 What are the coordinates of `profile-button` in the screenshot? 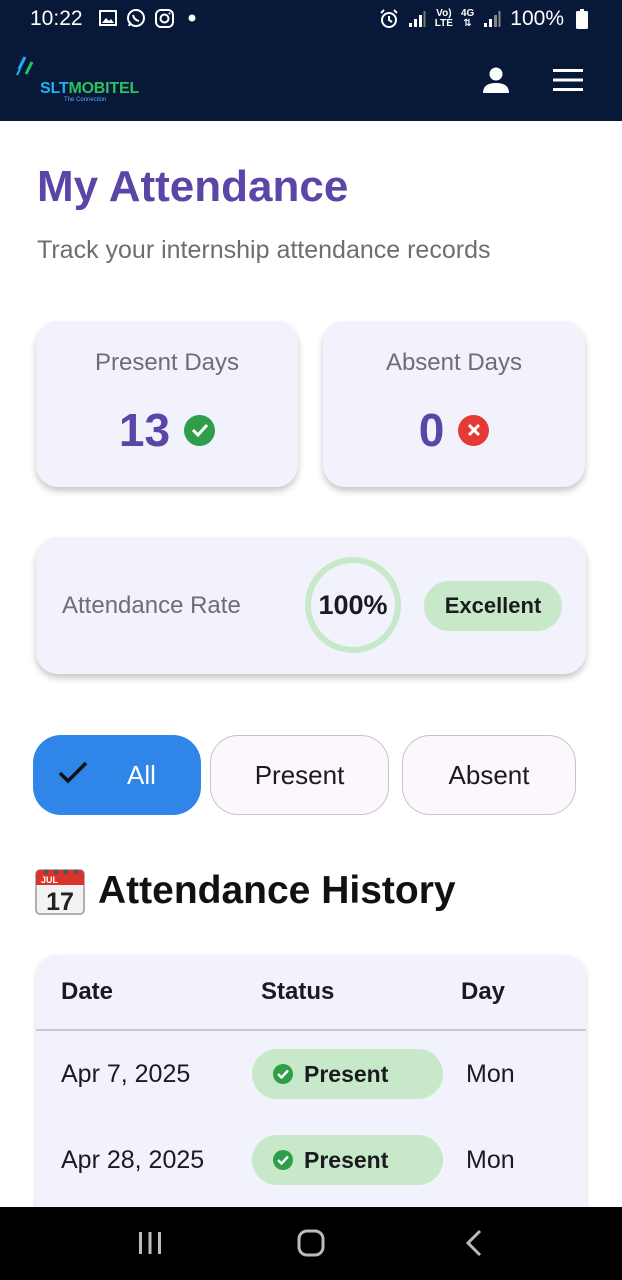 It's located at (496, 80).